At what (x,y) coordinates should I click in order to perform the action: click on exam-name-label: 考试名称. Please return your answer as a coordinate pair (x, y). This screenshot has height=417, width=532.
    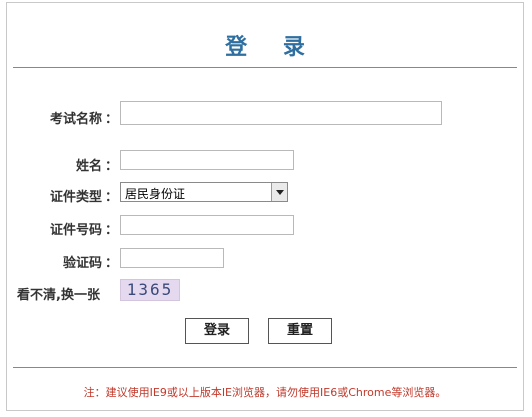
    Looking at the image, I should click on (75, 119).